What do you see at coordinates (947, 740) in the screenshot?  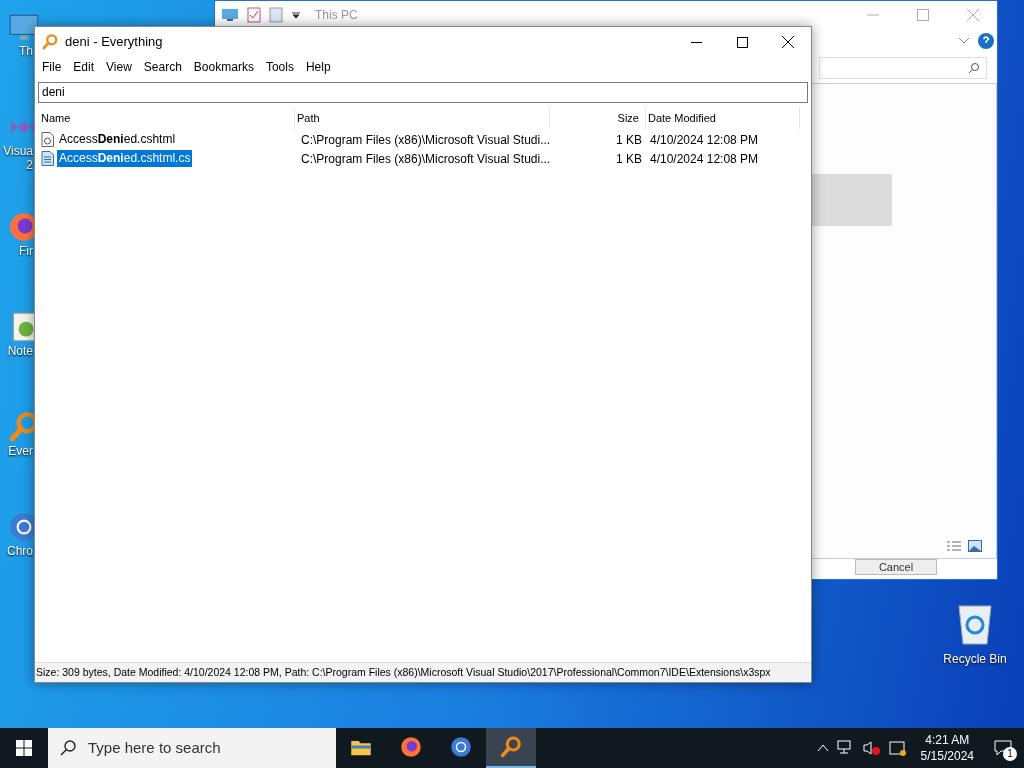 I see `clock-time: 4:21 AM` at bounding box center [947, 740].